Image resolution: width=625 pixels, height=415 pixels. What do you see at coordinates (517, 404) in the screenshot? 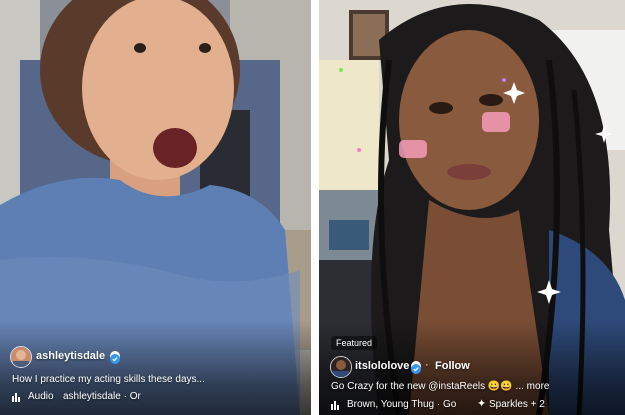
I see `effect-label: Sparkles + 2` at bounding box center [517, 404].